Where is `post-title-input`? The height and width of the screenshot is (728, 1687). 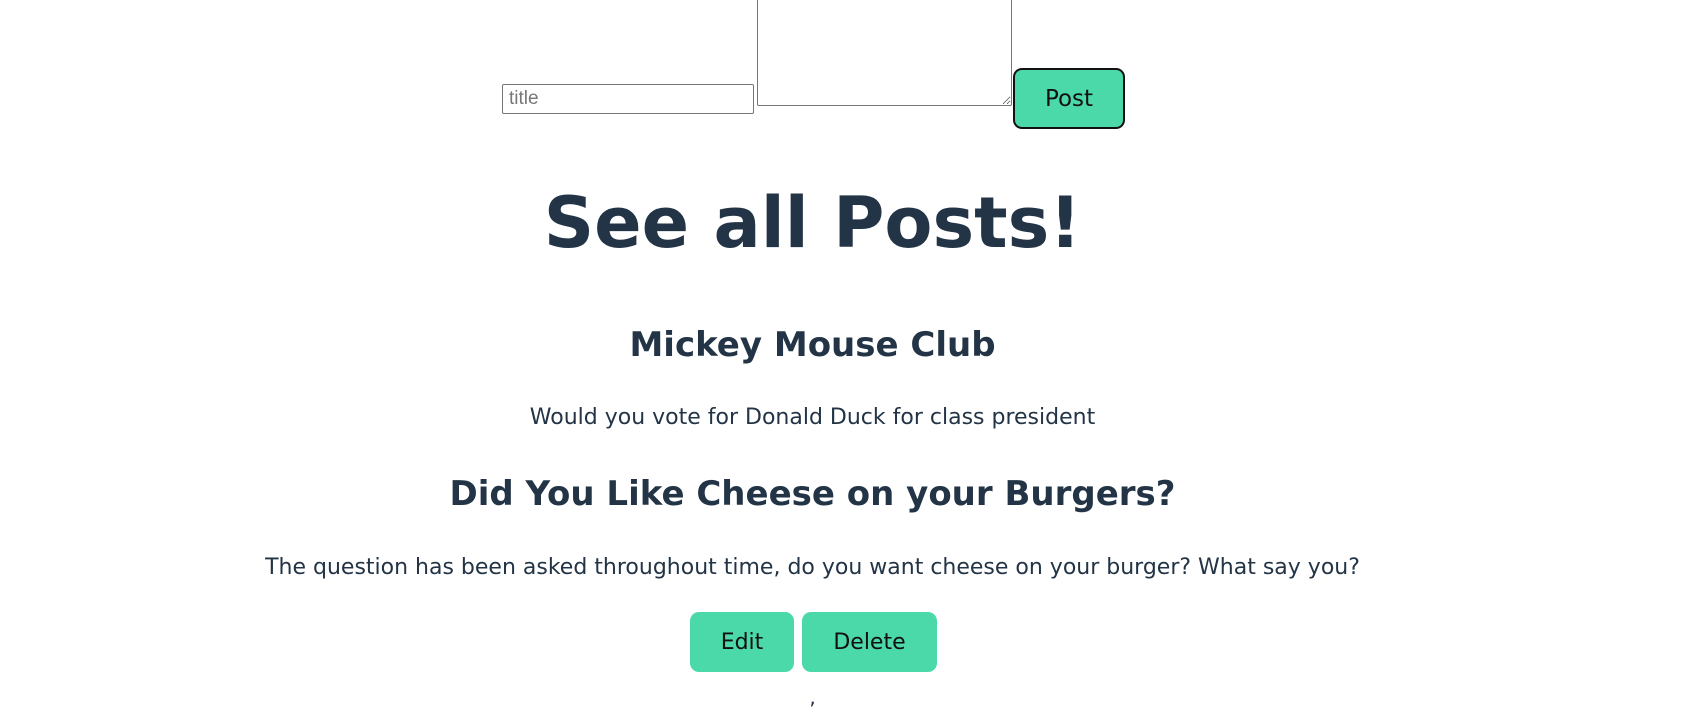
post-title-input is located at coordinates (628, 99).